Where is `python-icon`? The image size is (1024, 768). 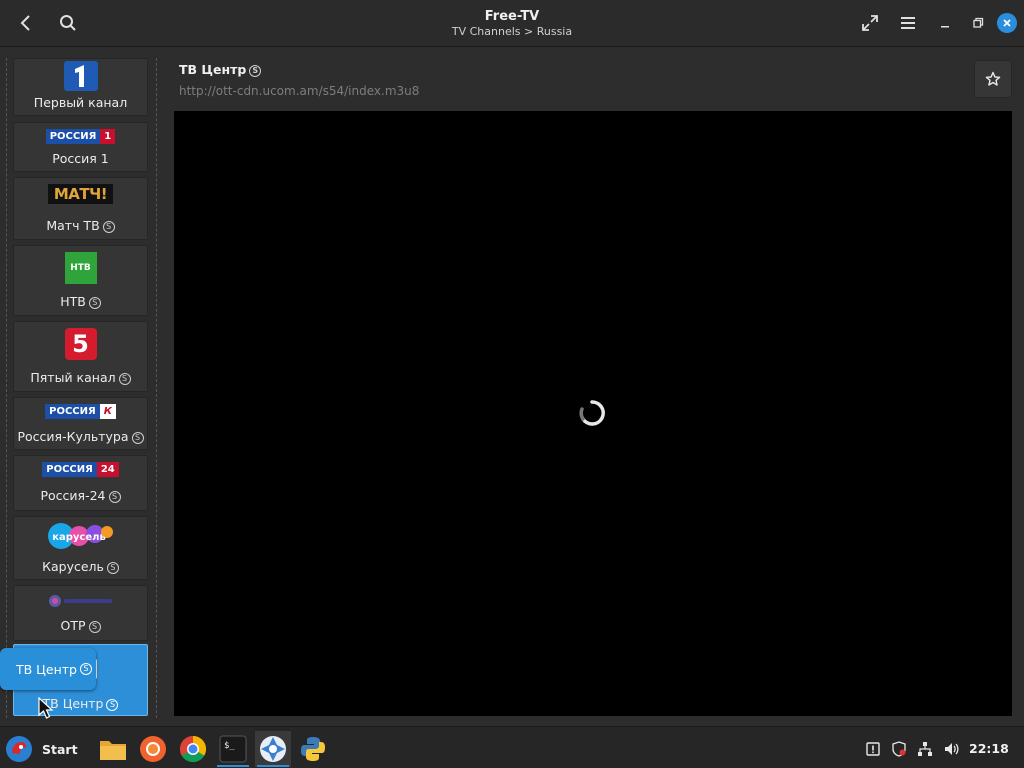
python-icon is located at coordinates (313, 749).